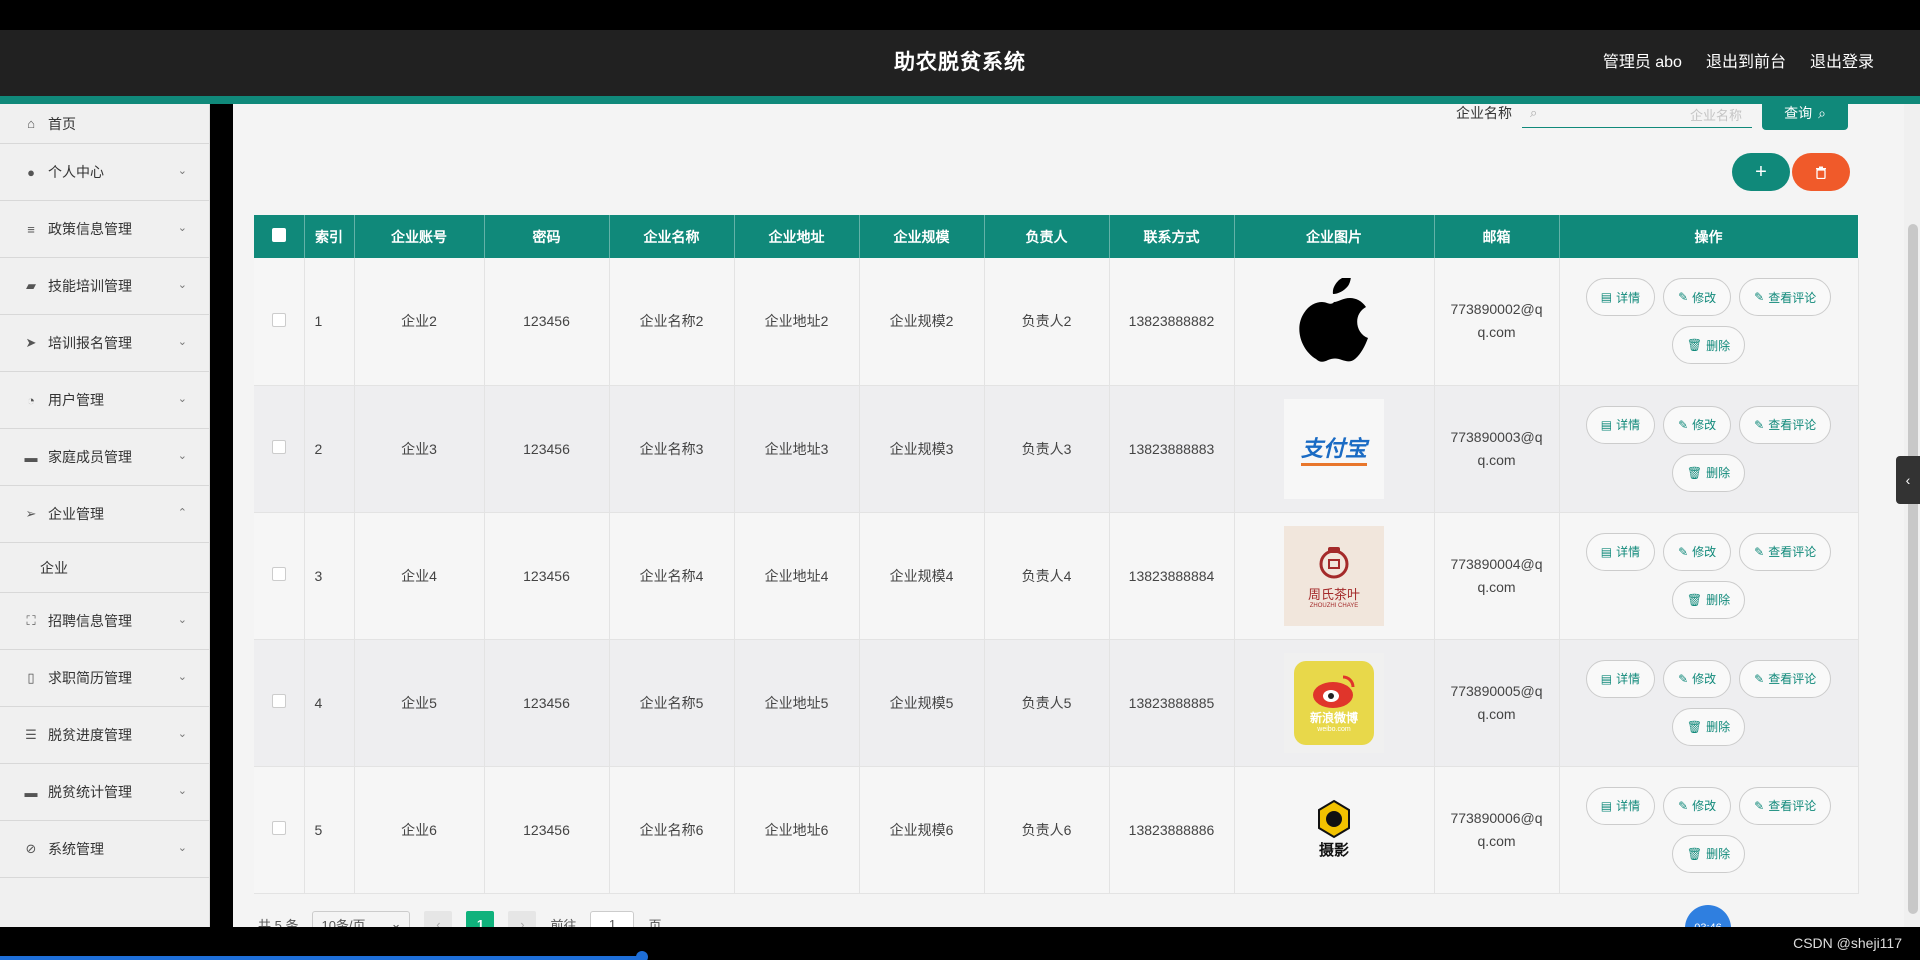  What do you see at coordinates (1334, 448) in the screenshot?
I see `alipay-logo-image: 支付宝` at bounding box center [1334, 448].